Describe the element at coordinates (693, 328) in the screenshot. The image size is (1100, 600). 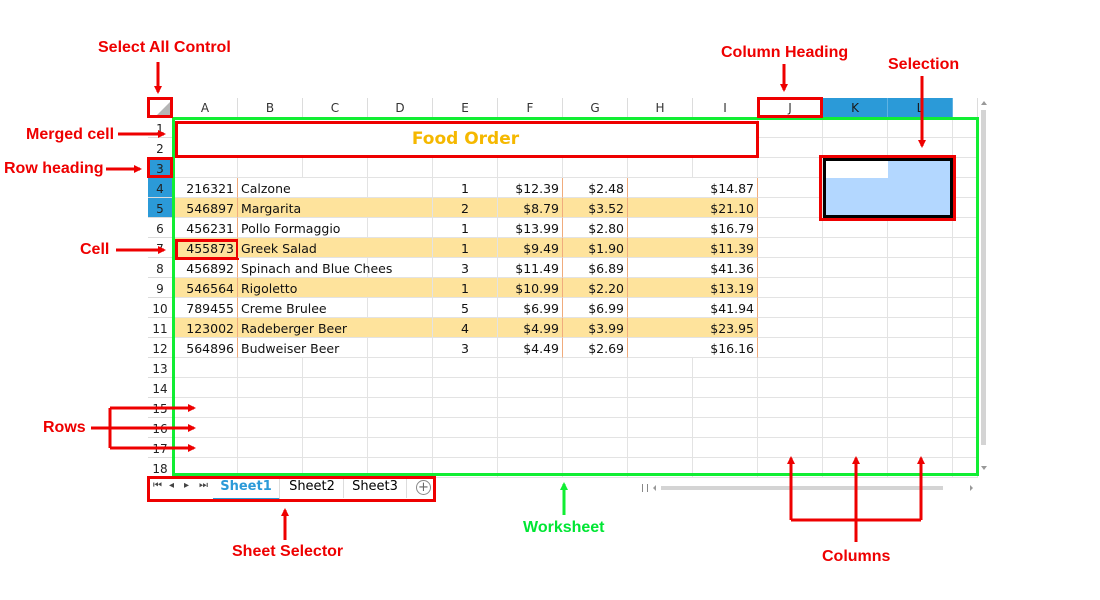
I see `cell-total: $23.95` at that location.